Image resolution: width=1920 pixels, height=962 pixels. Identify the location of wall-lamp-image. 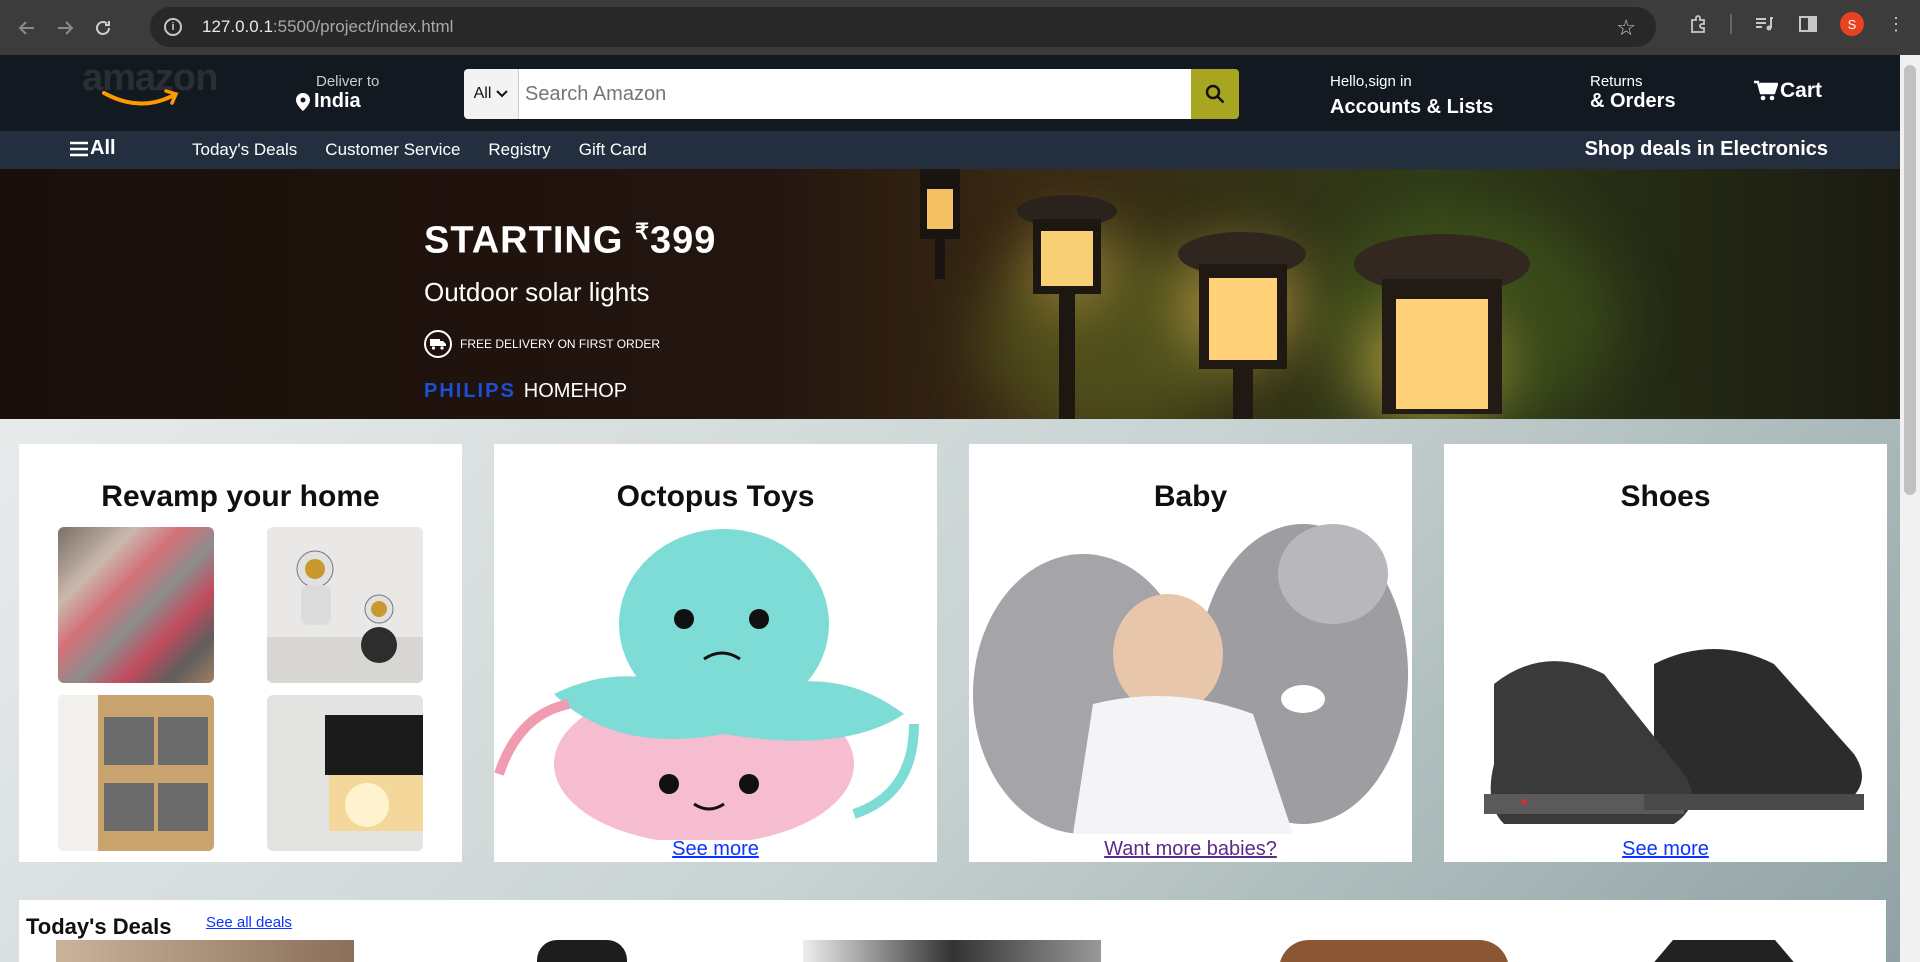
(345, 773).